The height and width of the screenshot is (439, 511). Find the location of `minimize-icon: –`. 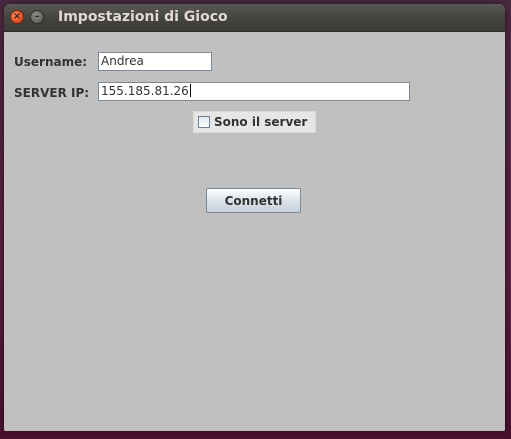

minimize-icon: – is located at coordinates (37, 17).